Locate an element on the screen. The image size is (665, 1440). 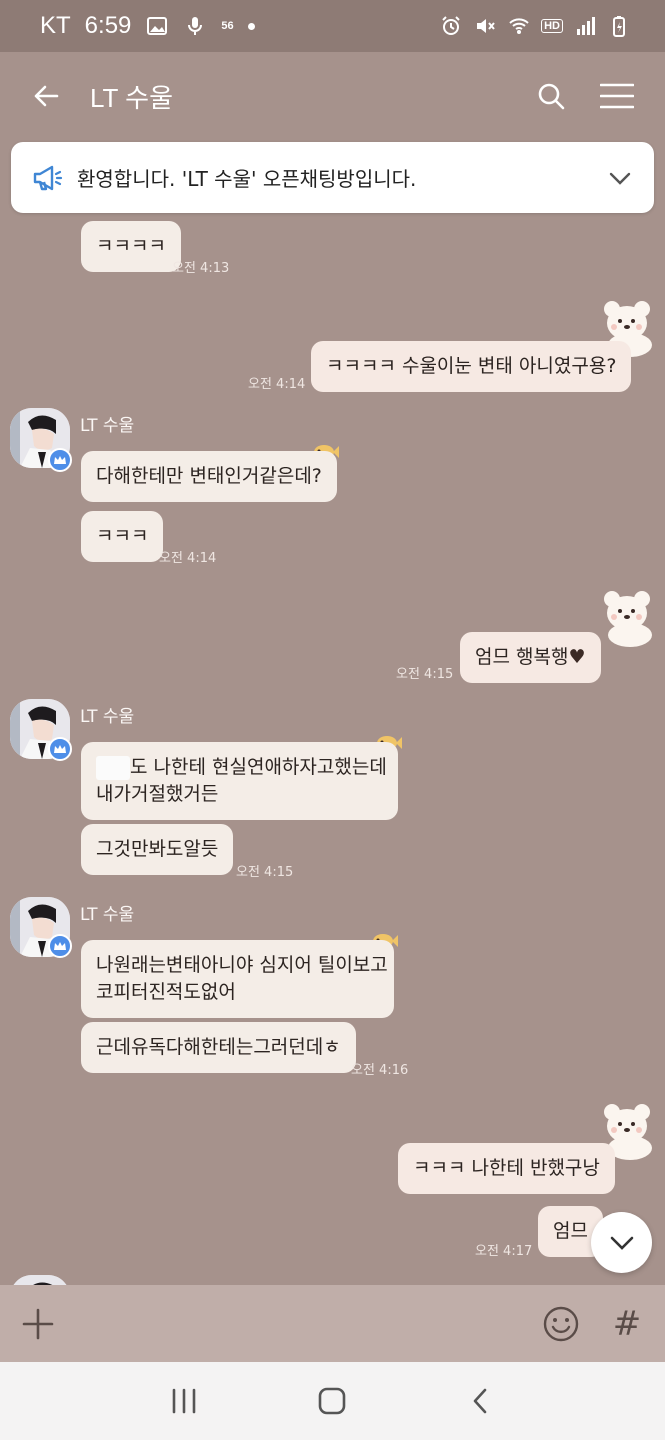
smiley-icon is located at coordinates (561, 1324).